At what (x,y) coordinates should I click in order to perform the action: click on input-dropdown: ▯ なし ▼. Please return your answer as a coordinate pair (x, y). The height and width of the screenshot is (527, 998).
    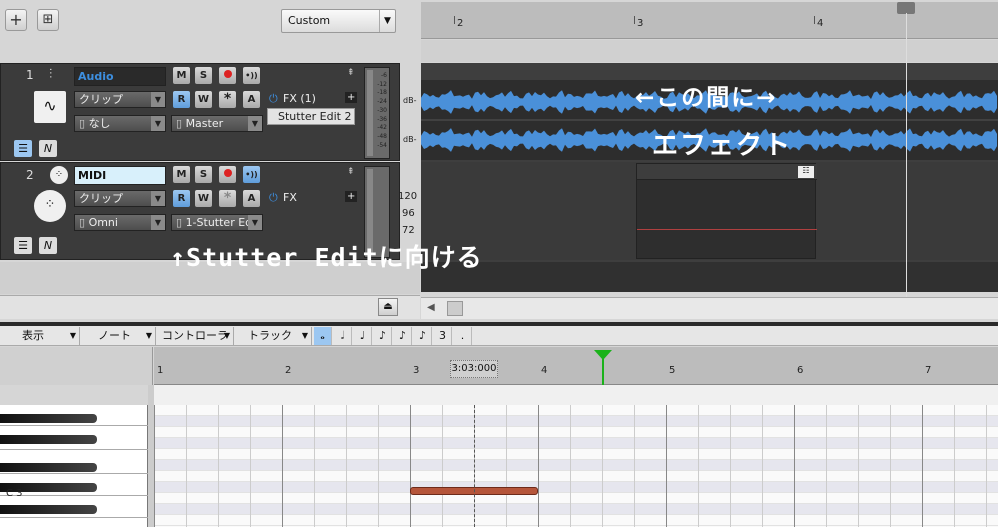
    Looking at the image, I should click on (120, 123).